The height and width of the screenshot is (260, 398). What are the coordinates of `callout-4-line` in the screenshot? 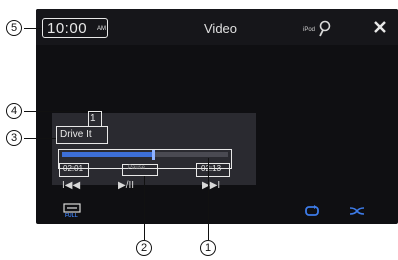 It's located at (56, 111).